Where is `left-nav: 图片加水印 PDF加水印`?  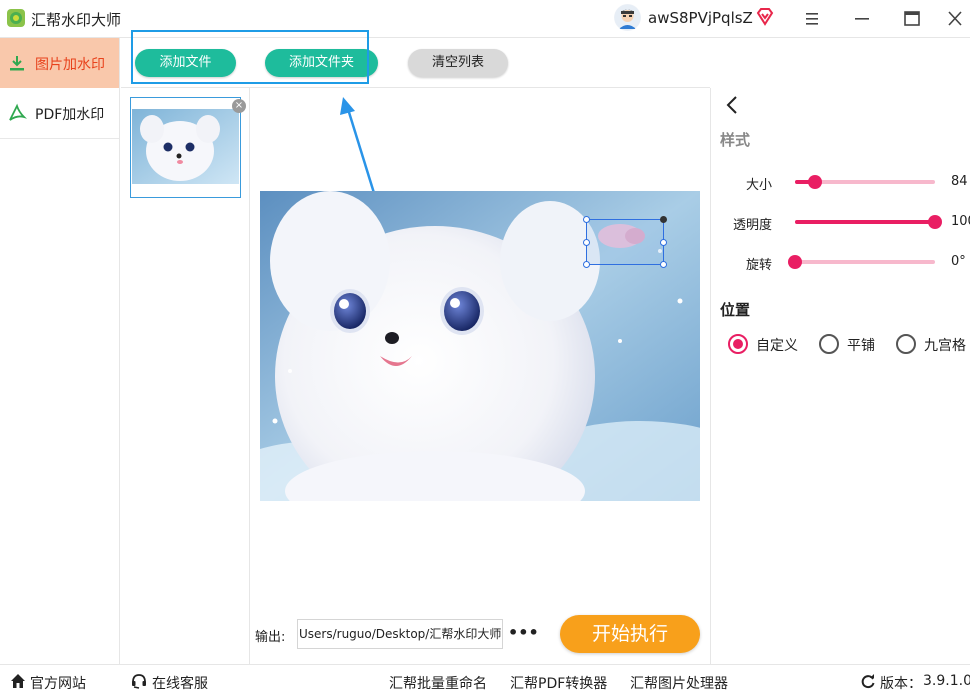 left-nav: 图片加水印 PDF加水印 is located at coordinates (60, 351).